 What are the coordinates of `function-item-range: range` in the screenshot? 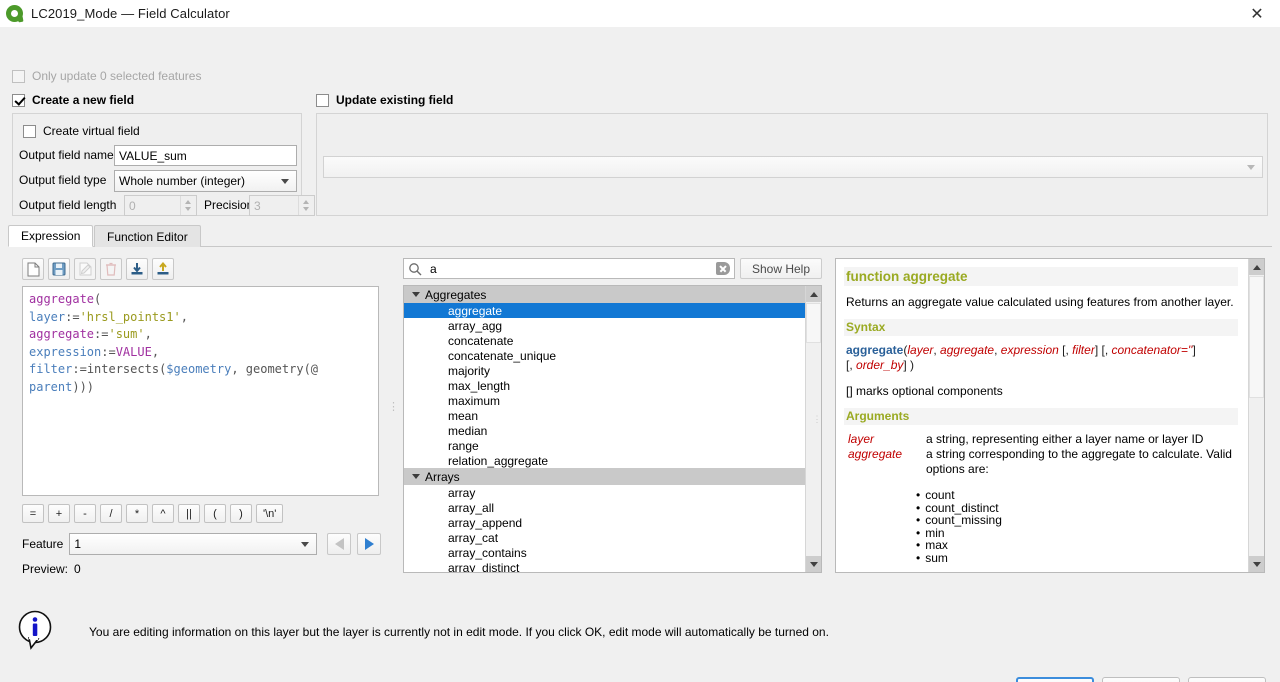 It's located at (604, 445).